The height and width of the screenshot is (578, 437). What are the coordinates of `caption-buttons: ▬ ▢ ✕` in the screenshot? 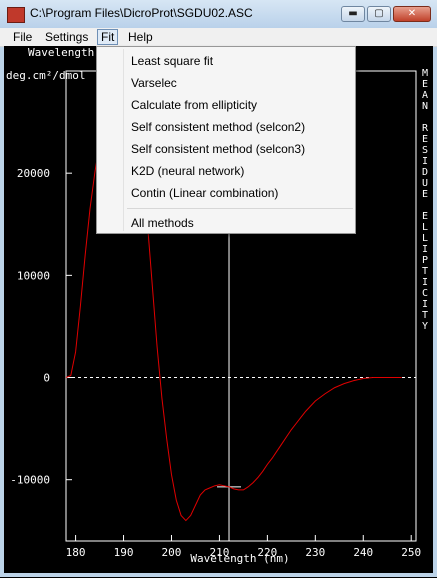 It's located at (386, 14).